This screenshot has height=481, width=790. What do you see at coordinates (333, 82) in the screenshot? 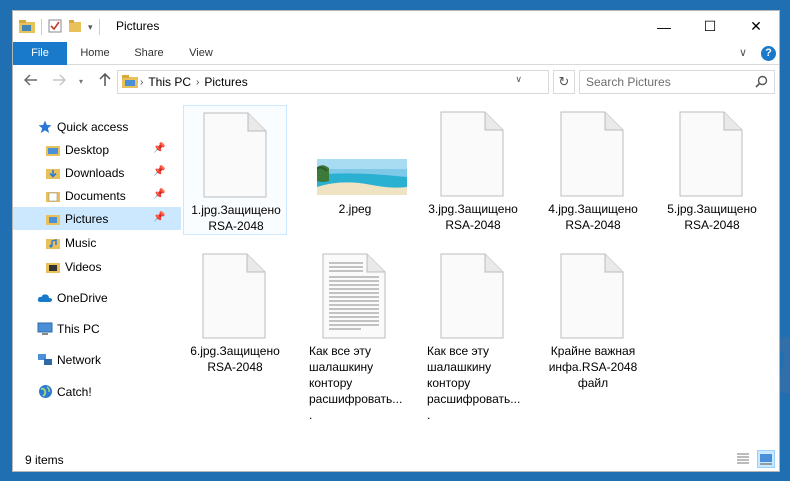
I see `address-bar: › This PC › Pictures ∨` at bounding box center [333, 82].